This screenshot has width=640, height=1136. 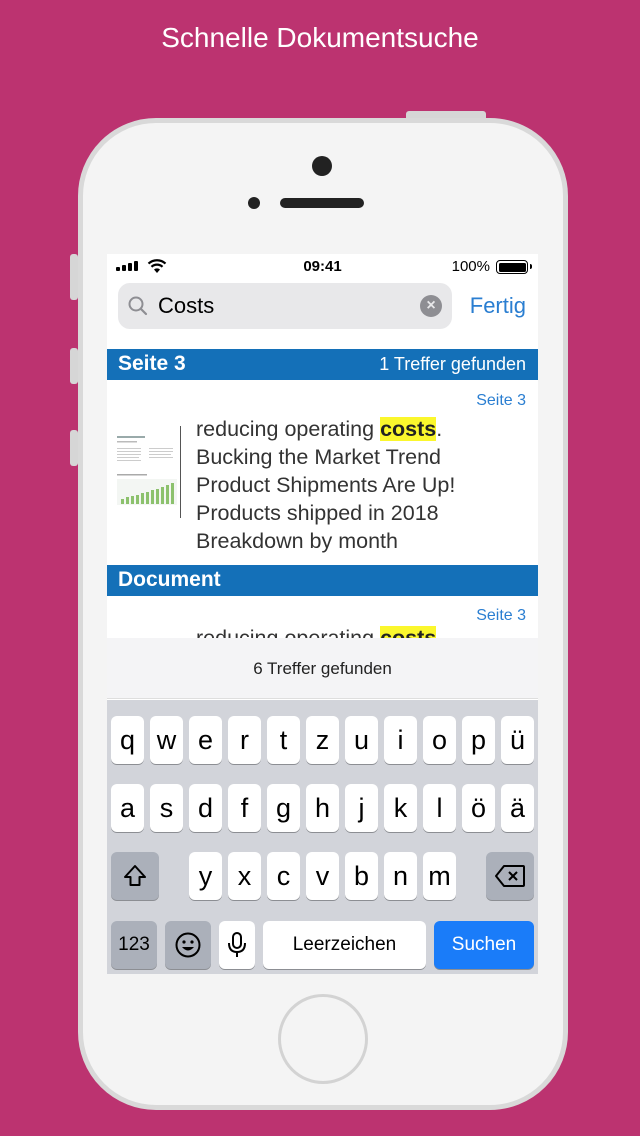 I want to click on emoji-icon, so click(x=188, y=945).